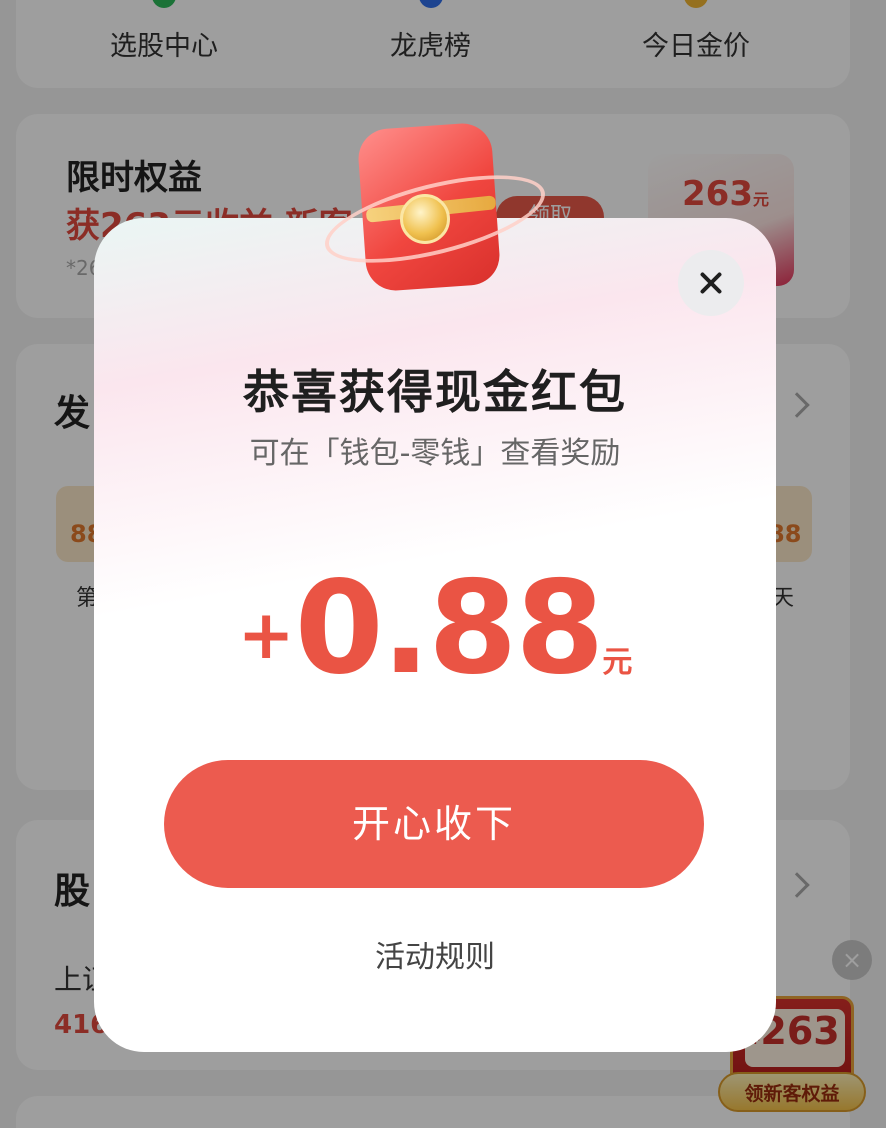 The width and height of the screenshot is (886, 1128). What do you see at coordinates (425, 219) in the screenshot?
I see `gold-coin-icon` at bounding box center [425, 219].